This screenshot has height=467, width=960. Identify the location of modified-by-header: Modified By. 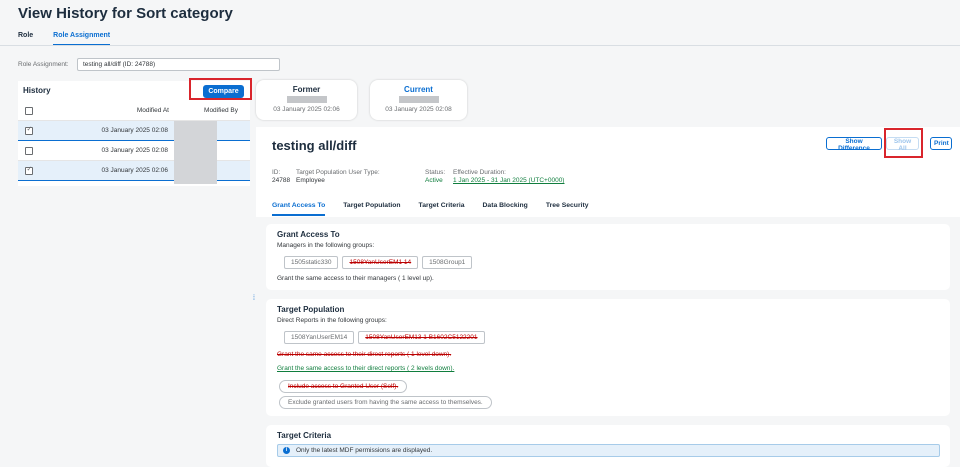
(221, 110).